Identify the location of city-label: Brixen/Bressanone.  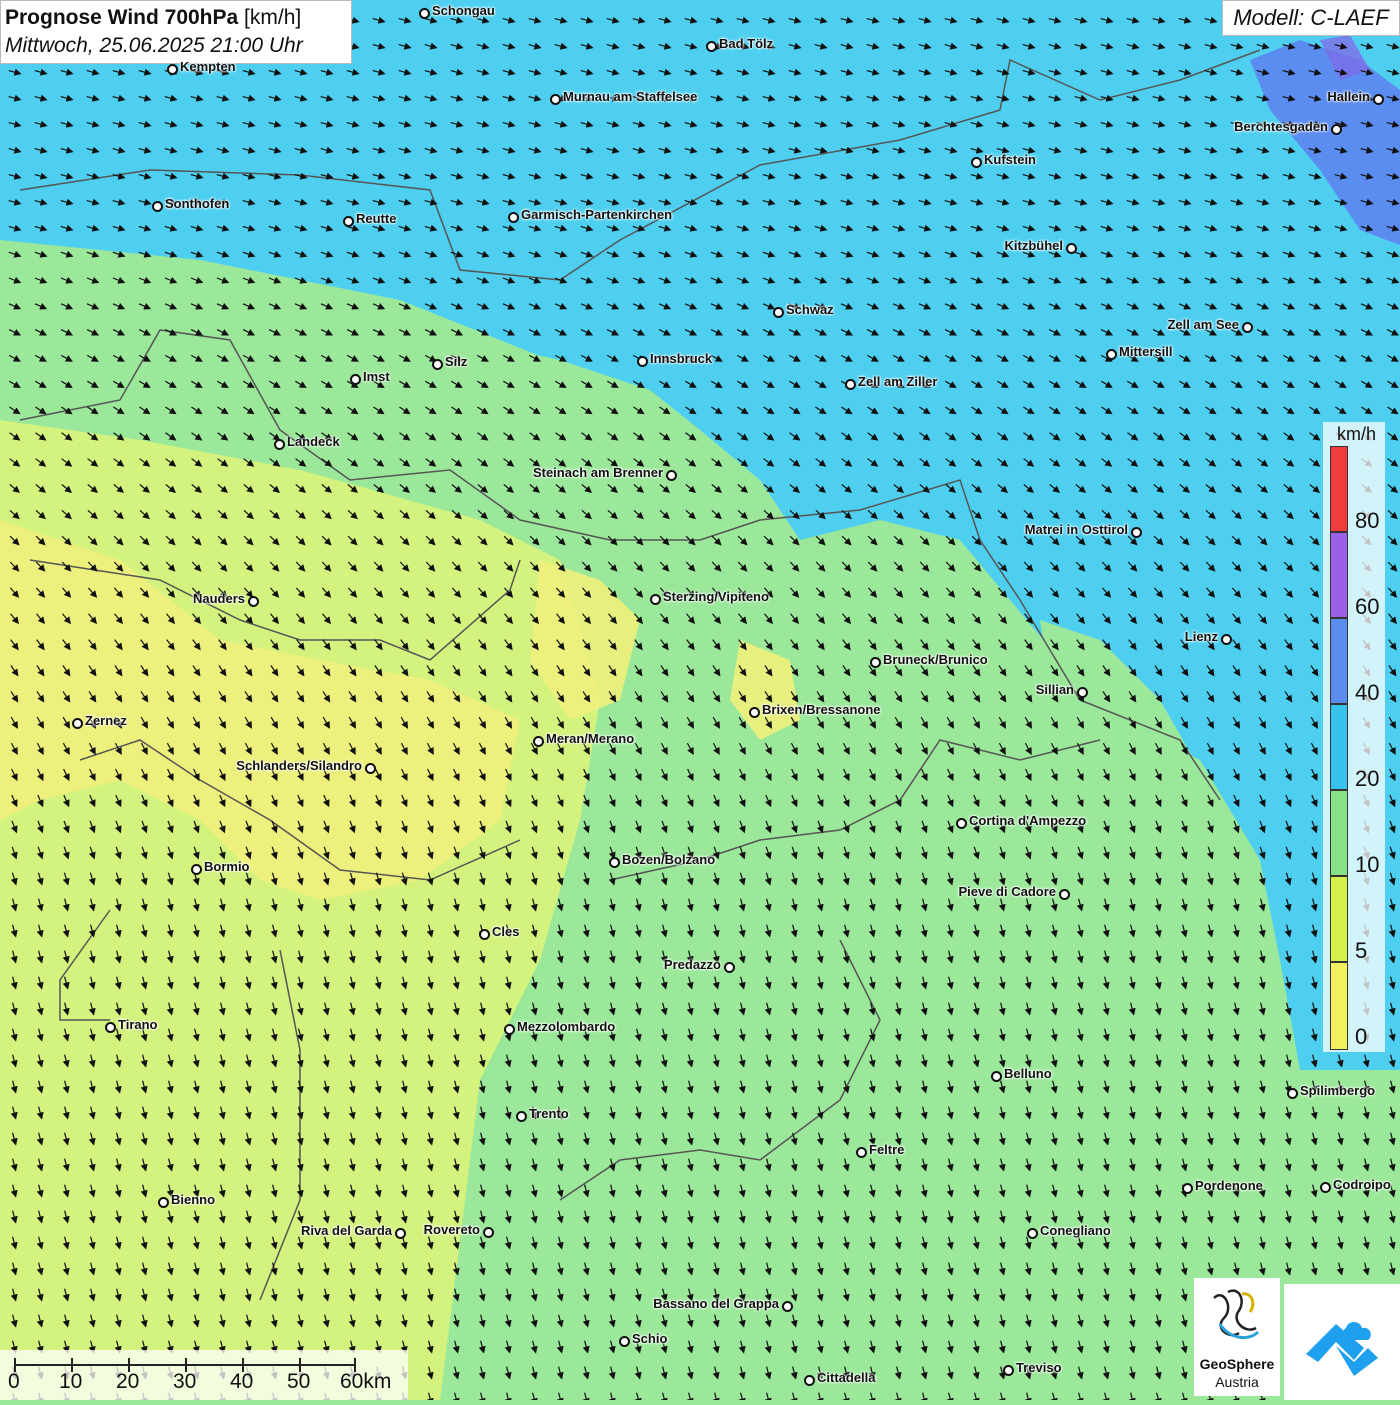
(821, 709).